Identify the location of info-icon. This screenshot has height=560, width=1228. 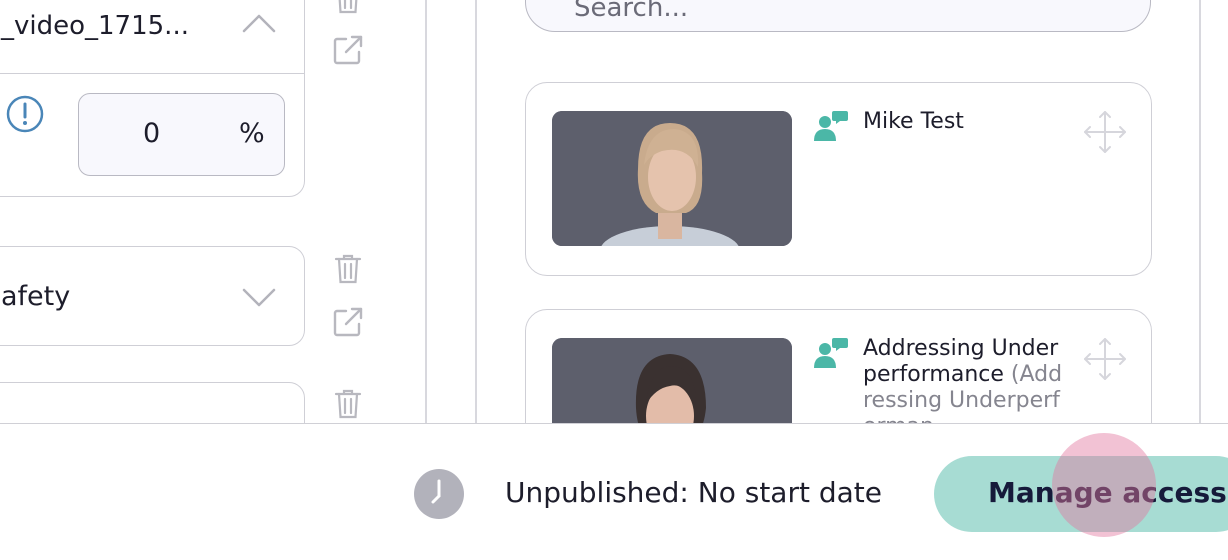
(25, 114).